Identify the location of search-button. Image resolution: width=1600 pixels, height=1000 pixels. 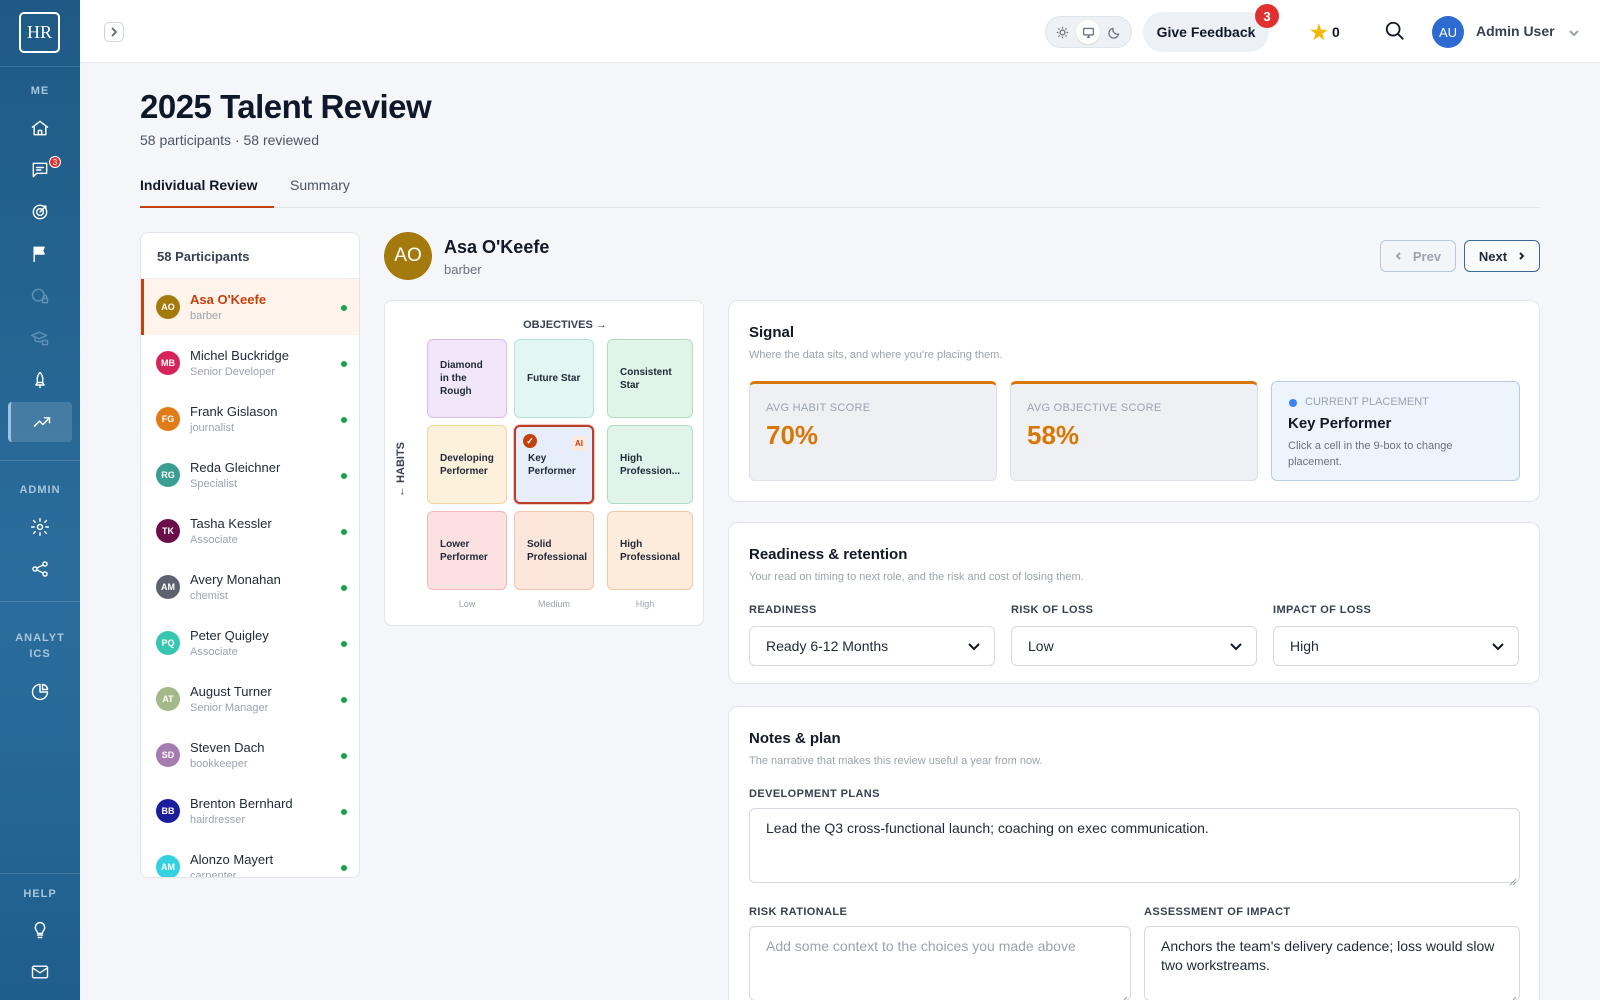
(1396, 32).